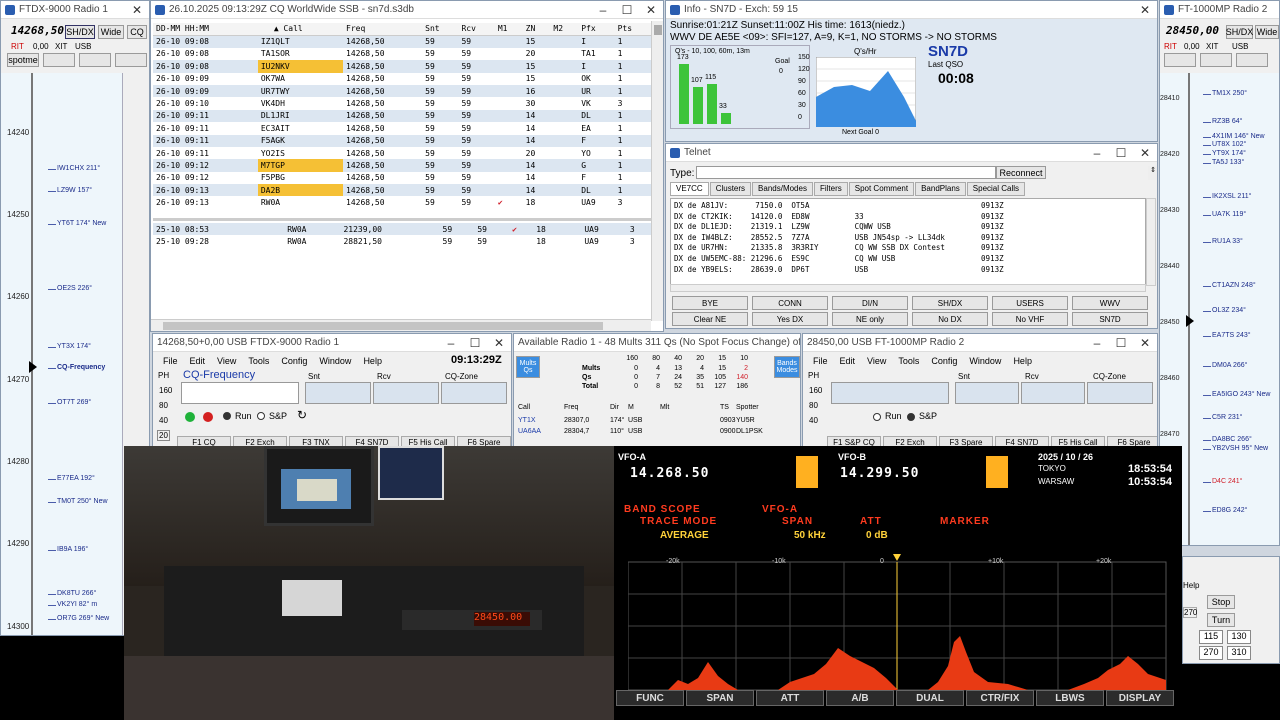 The width and height of the screenshot is (1280, 720). What do you see at coordinates (1224, 214) in the screenshot?
I see `bandmap-spot: UA7K 119°` at bounding box center [1224, 214].